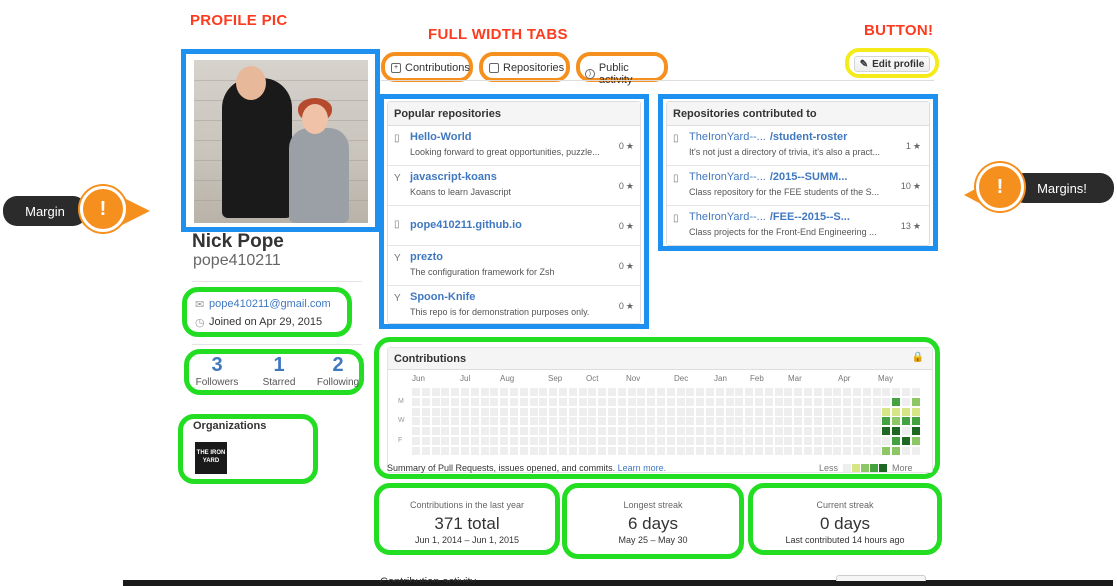 The image size is (1117, 586). I want to click on stat-following: 2 Following, so click(338, 371).